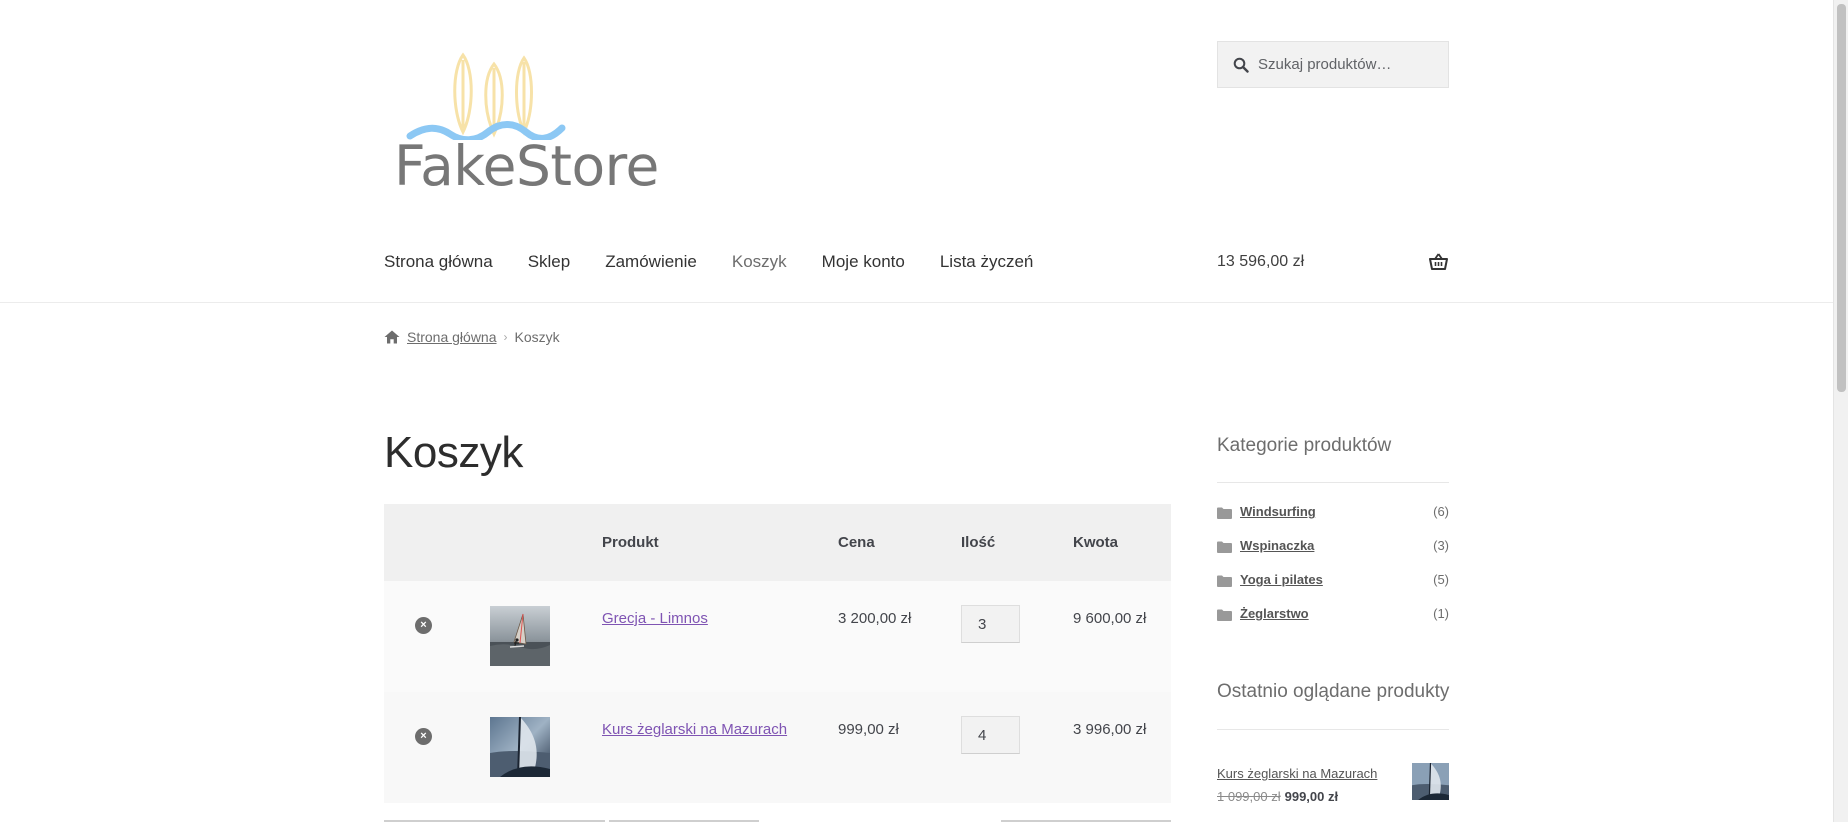 The height and width of the screenshot is (822, 1848). What do you see at coordinates (1249, 796) in the screenshot?
I see `old-price: 1 099,00 zł` at bounding box center [1249, 796].